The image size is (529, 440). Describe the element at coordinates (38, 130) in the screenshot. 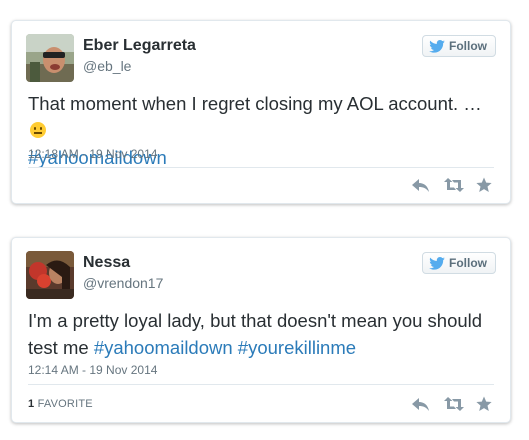

I see `neutral-face-emoji-icon` at that location.